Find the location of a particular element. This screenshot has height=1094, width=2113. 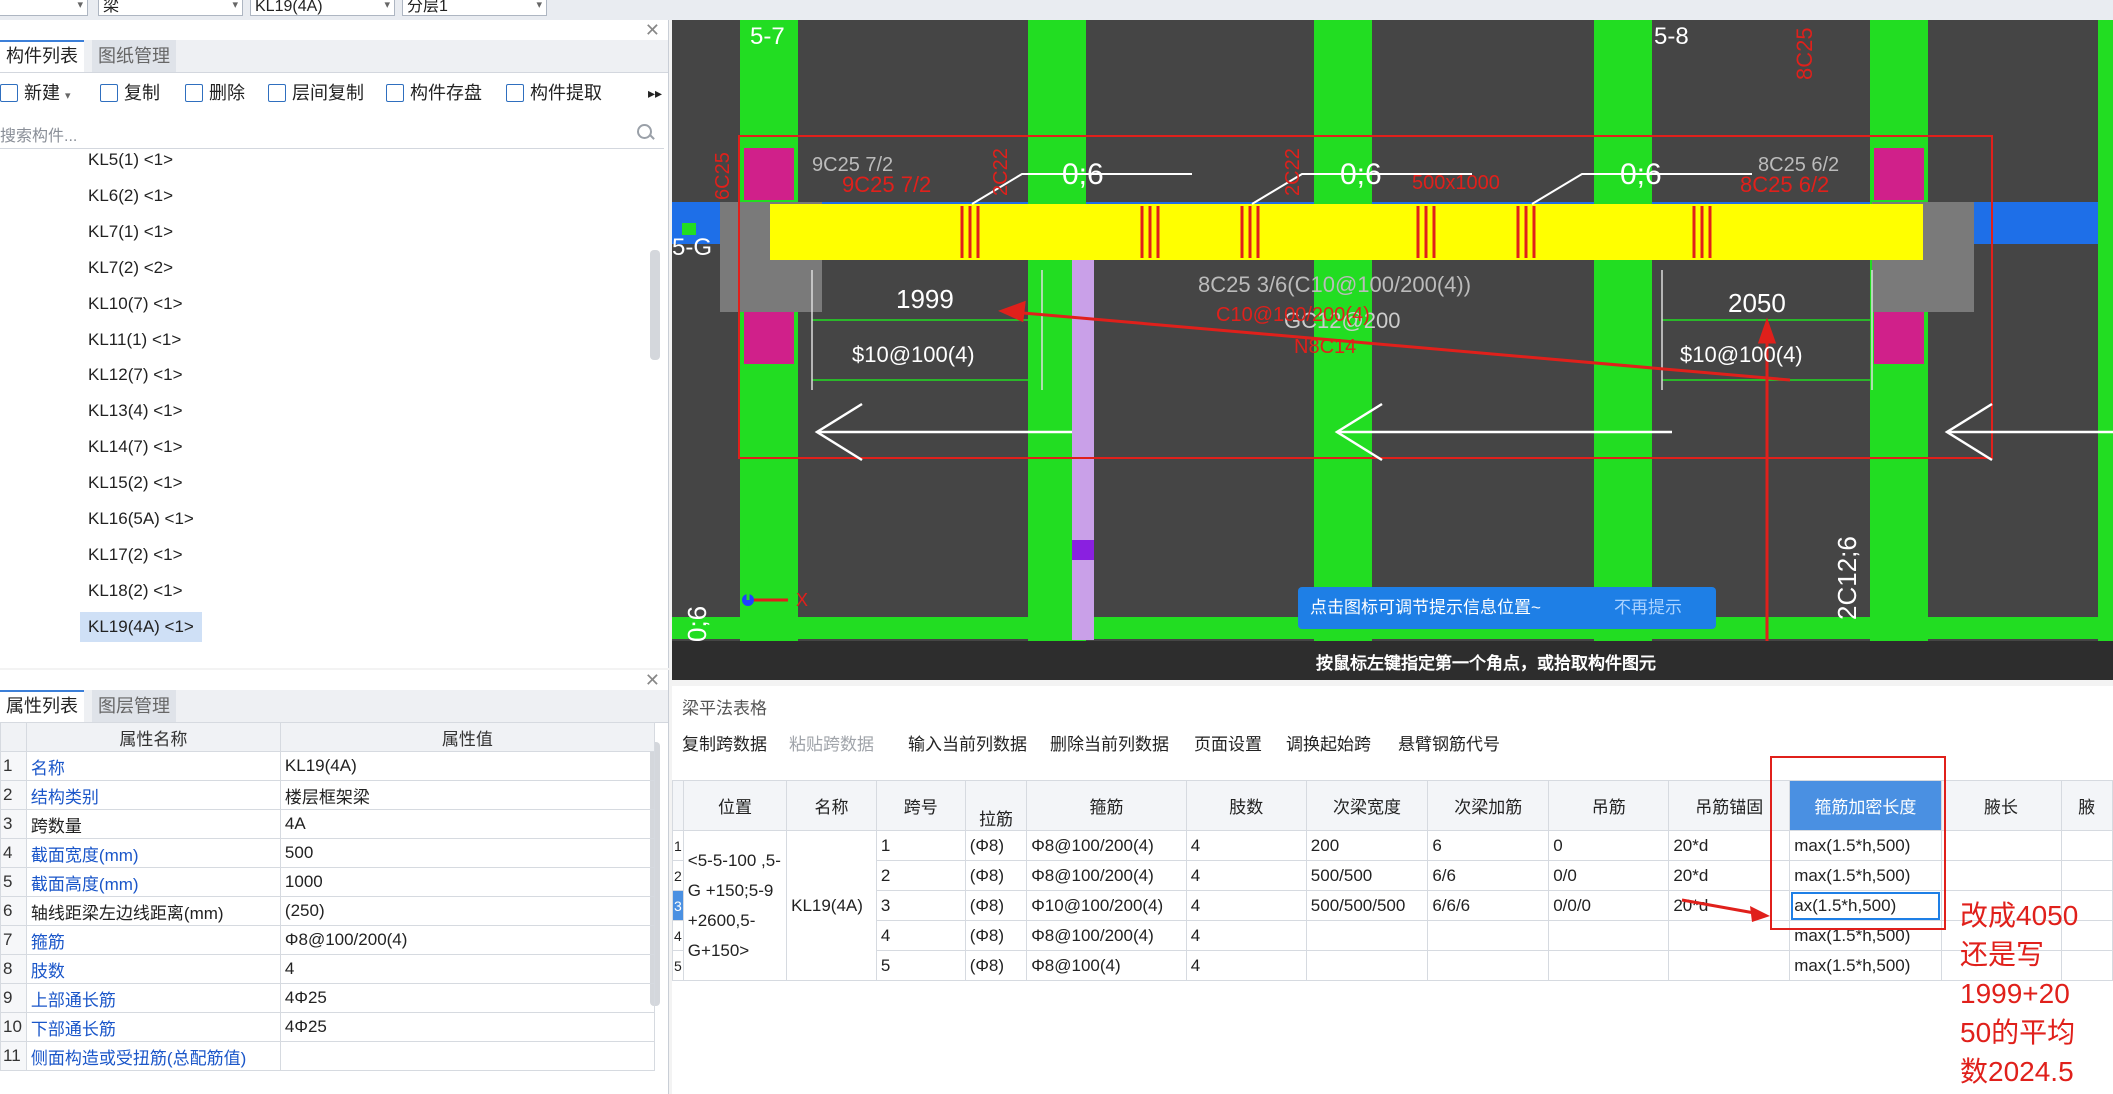

component-scrollbar is located at coordinates (655, 305).